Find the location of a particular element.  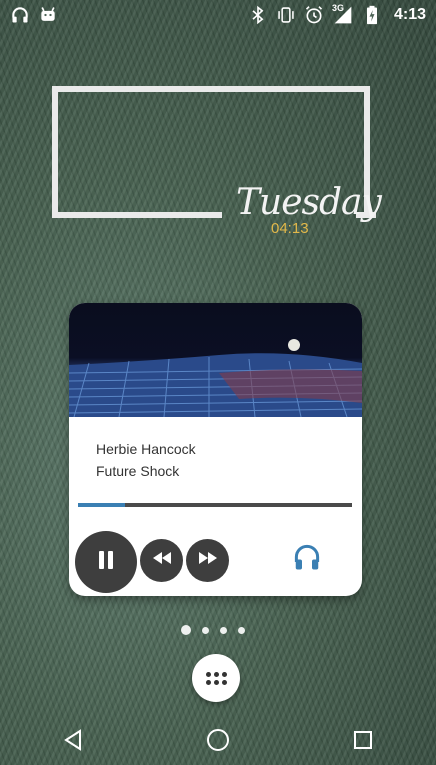

track-title: Future Shock is located at coordinates (138, 471).